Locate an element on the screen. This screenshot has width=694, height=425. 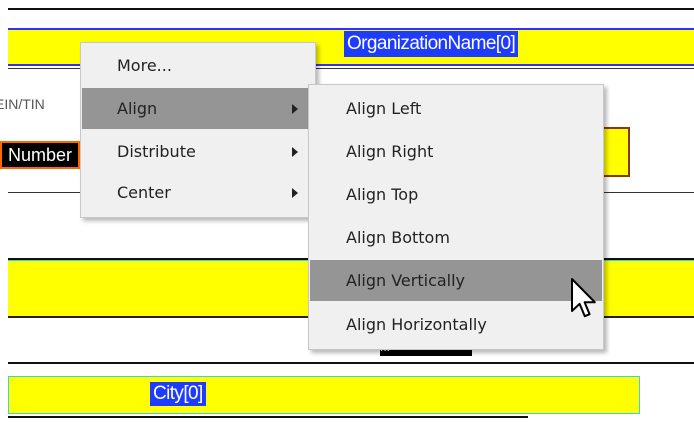
organization-name-label: OrganizationName[0] is located at coordinates (431, 44).